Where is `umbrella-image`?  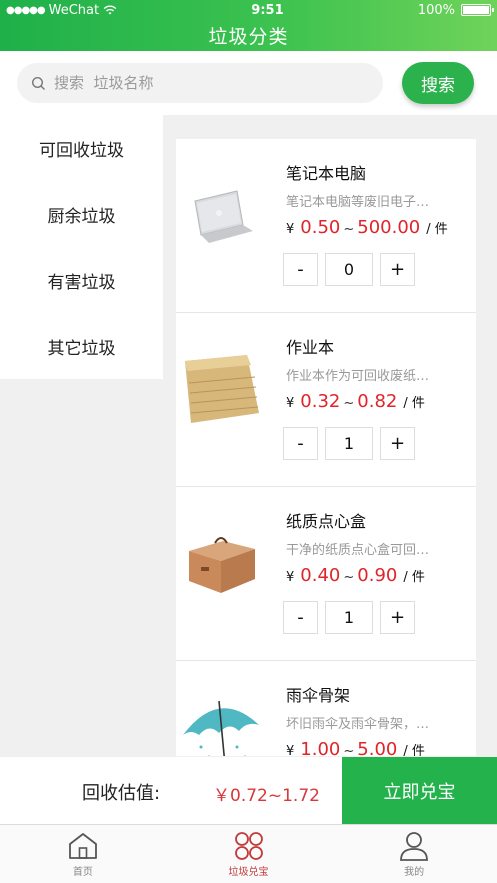
umbrella-image is located at coordinates (221, 728).